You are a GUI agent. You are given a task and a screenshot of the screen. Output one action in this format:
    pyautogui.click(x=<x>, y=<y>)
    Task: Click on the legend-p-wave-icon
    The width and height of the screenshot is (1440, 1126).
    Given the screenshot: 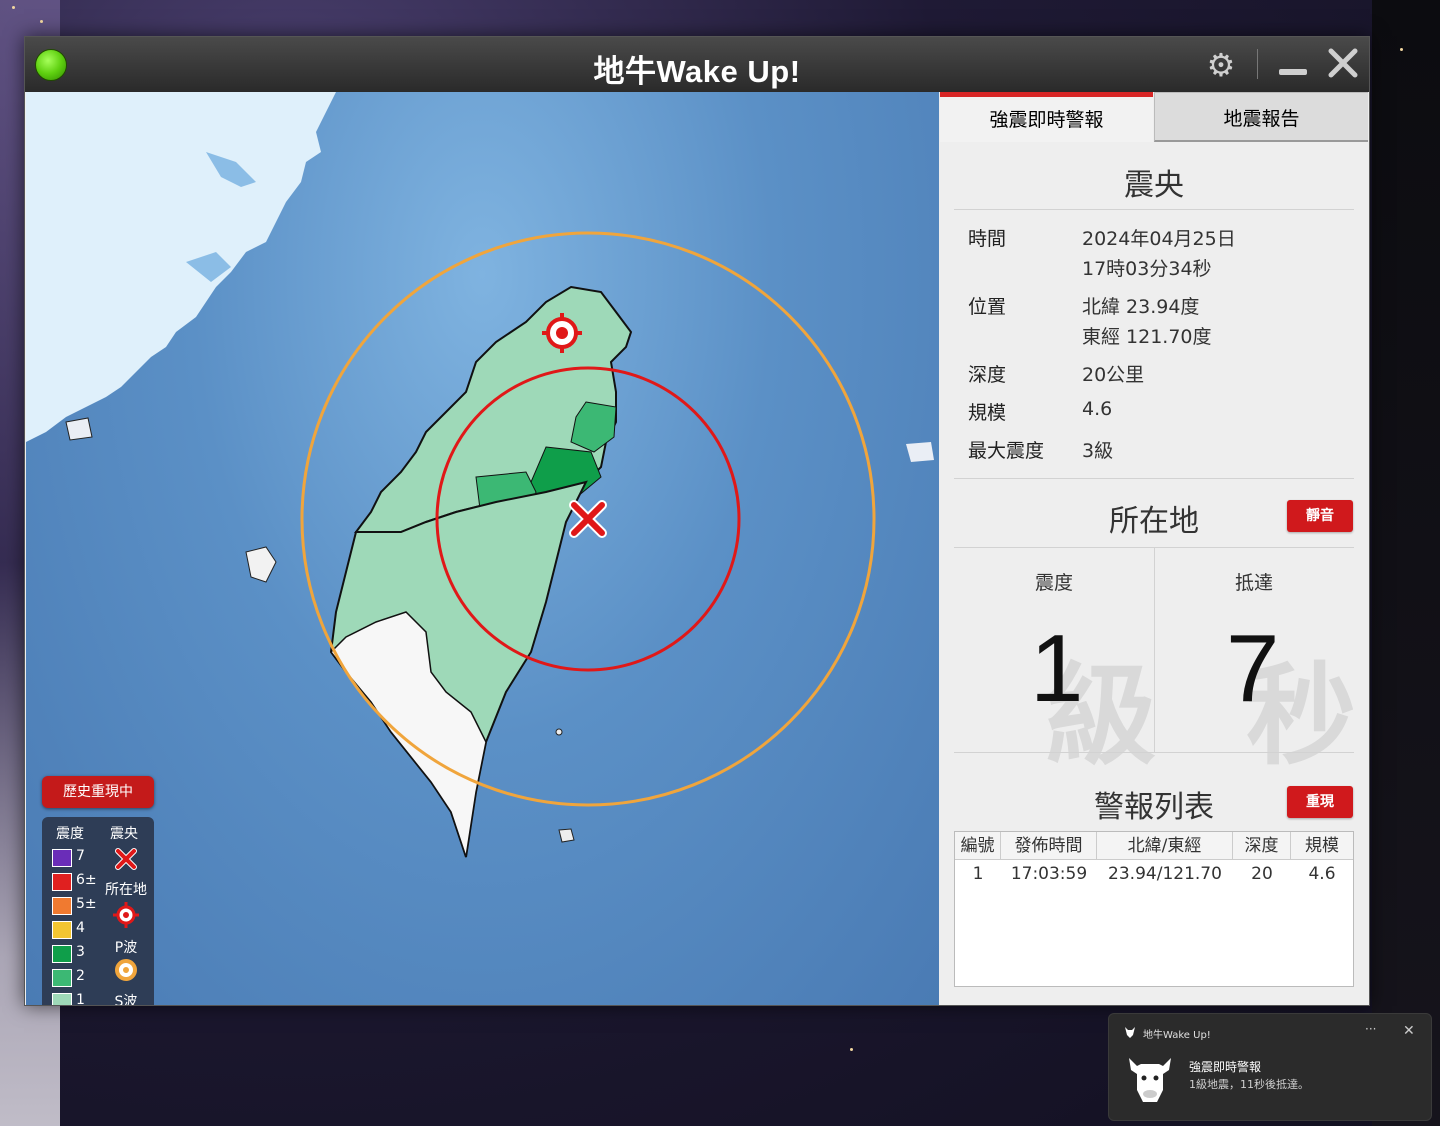 What is the action you would take?
    pyautogui.click(x=126, y=970)
    